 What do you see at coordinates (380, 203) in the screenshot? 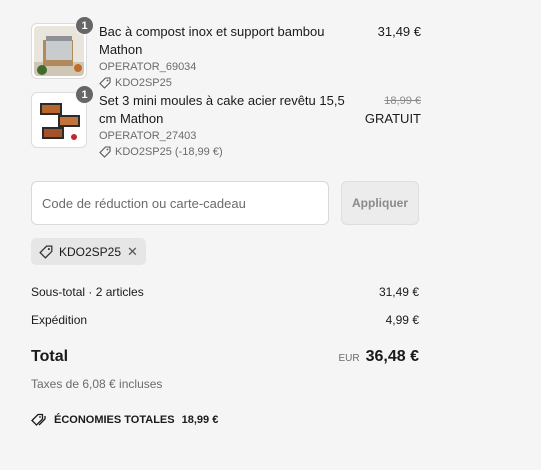
I see `apply-button: Appliquer` at bounding box center [380, 203].